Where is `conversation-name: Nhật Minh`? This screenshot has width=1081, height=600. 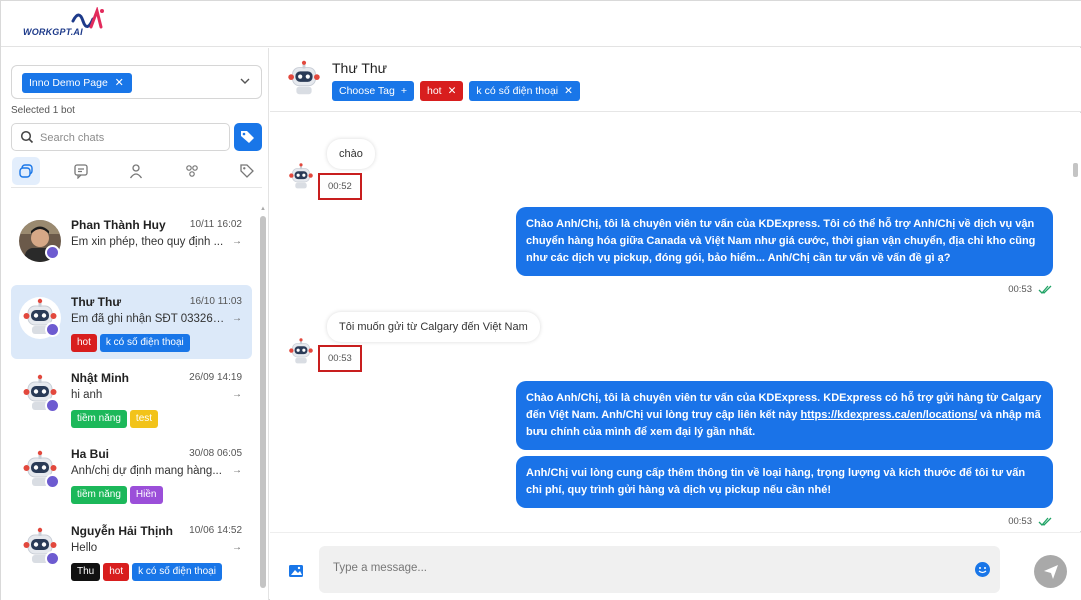
conversation-name: Nhật Minh is located at coordinates (100, 378).